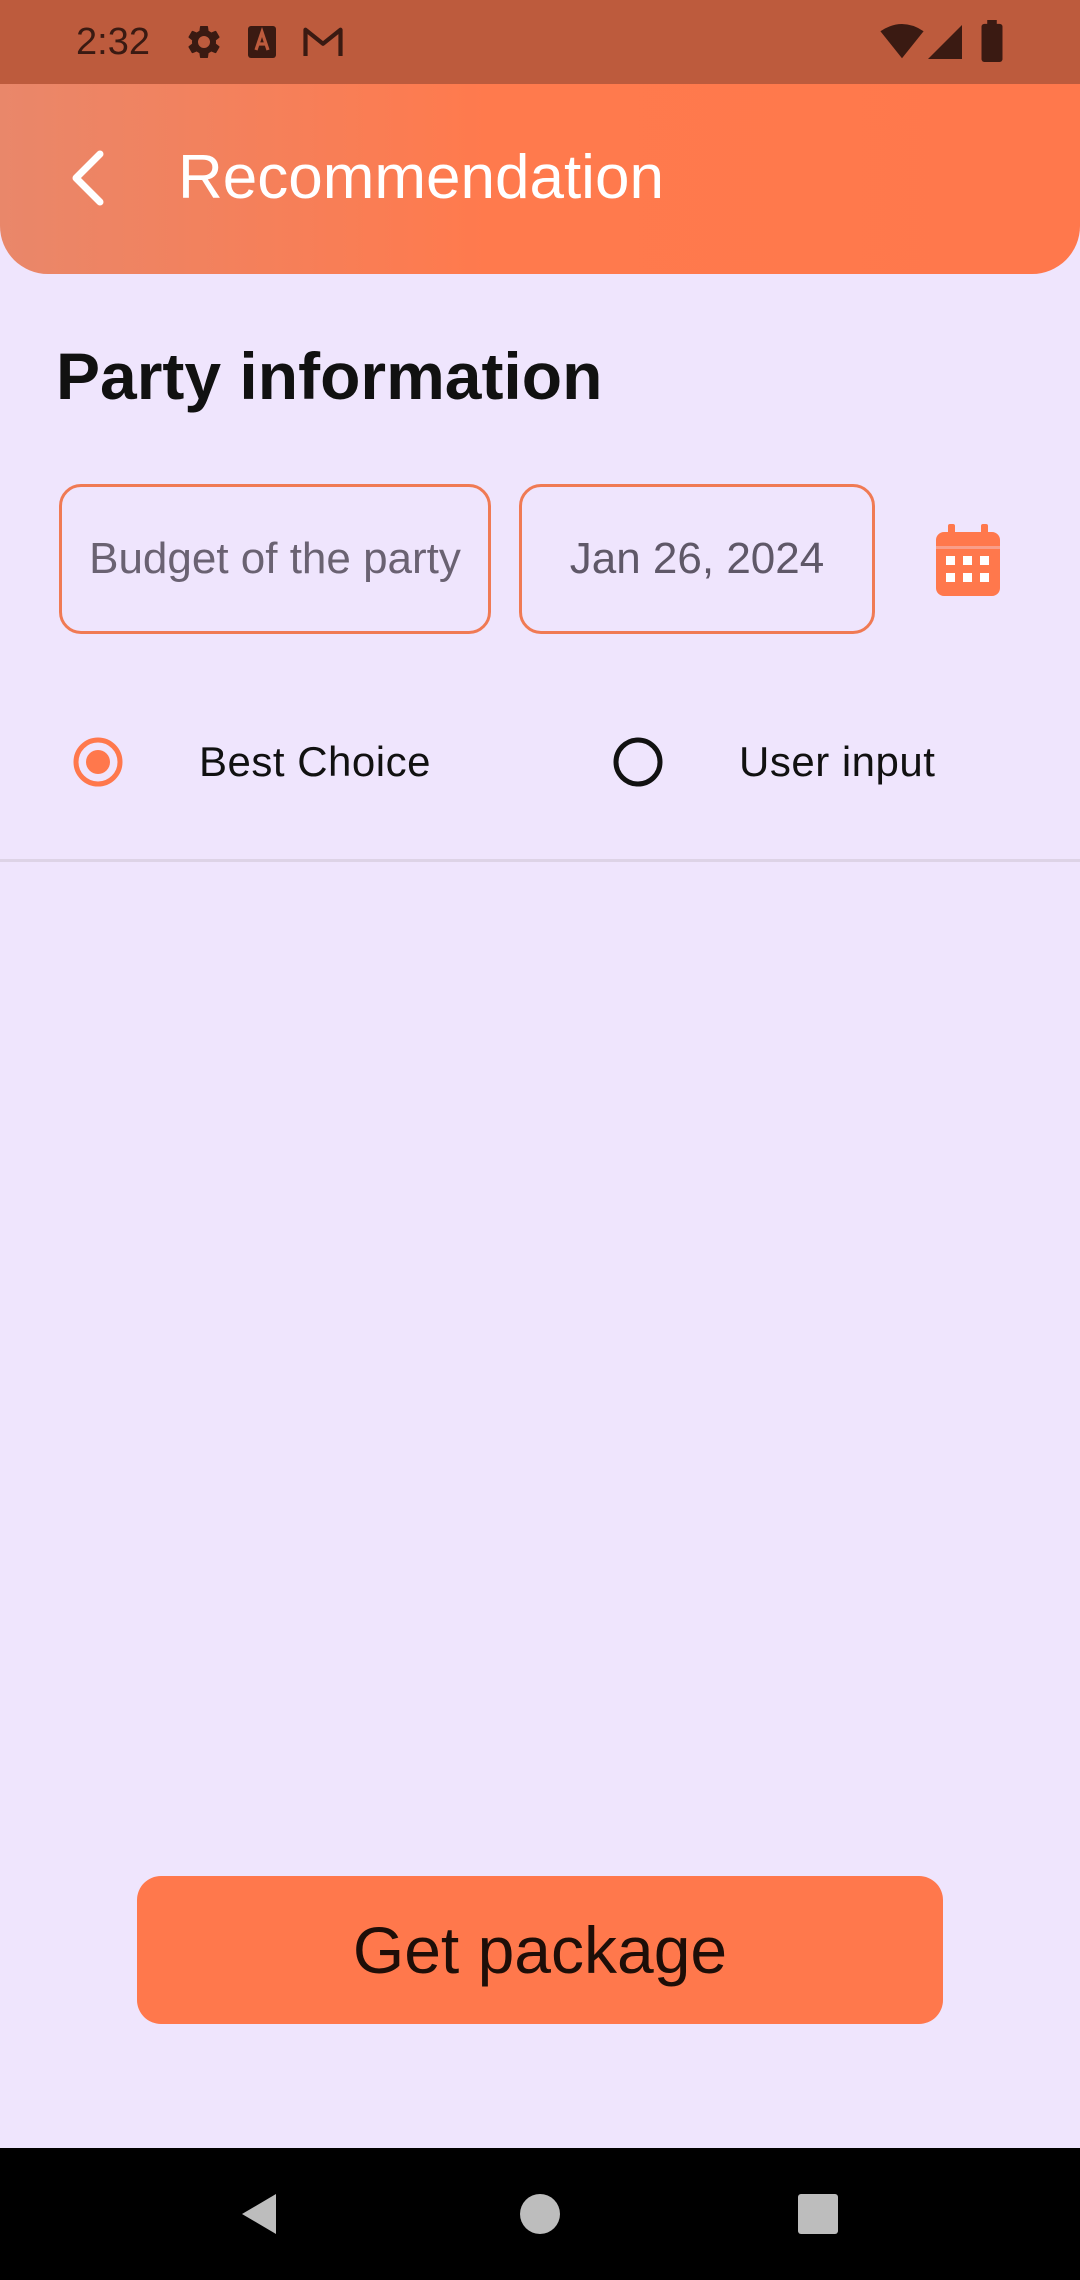 The image size is (1080, 2280). I want to click on nav-recents-icon, so click(818, 2214).